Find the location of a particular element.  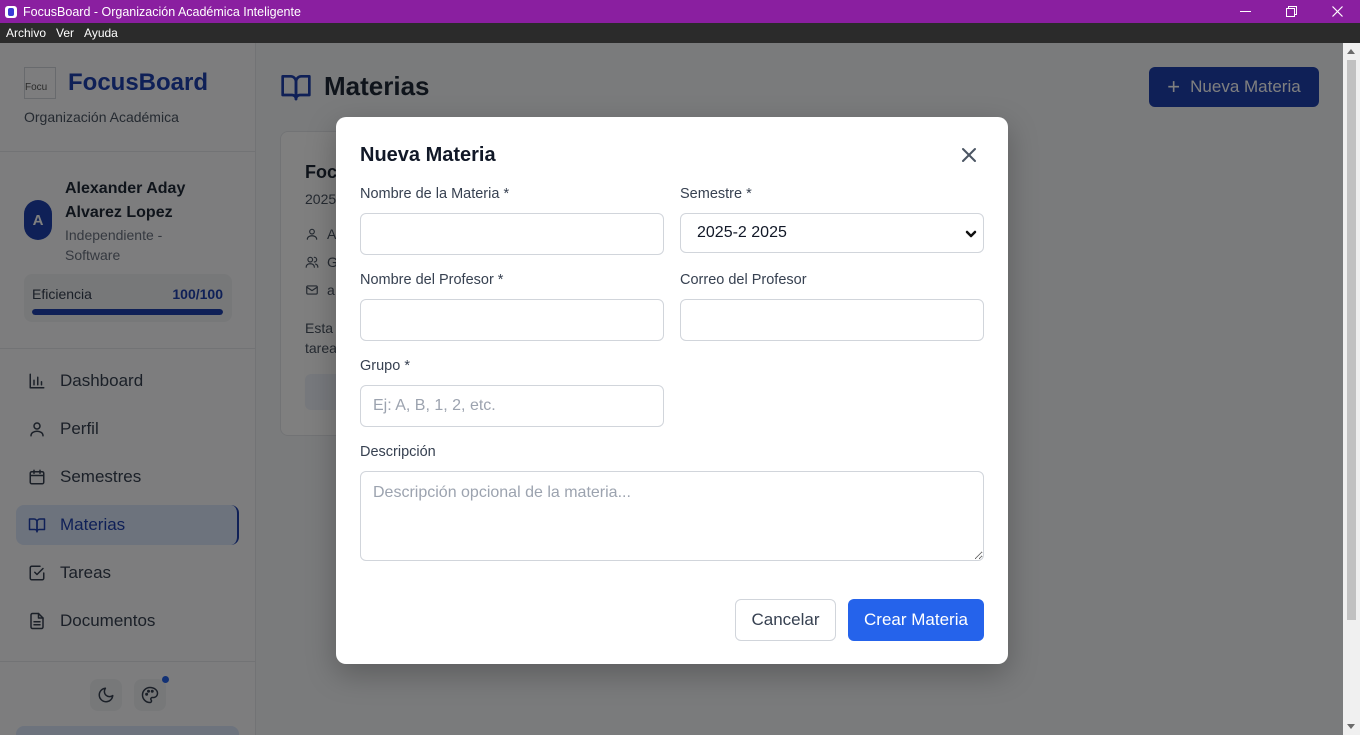

menu-ayuda: Ayuda is located at coordinates (101, 33).